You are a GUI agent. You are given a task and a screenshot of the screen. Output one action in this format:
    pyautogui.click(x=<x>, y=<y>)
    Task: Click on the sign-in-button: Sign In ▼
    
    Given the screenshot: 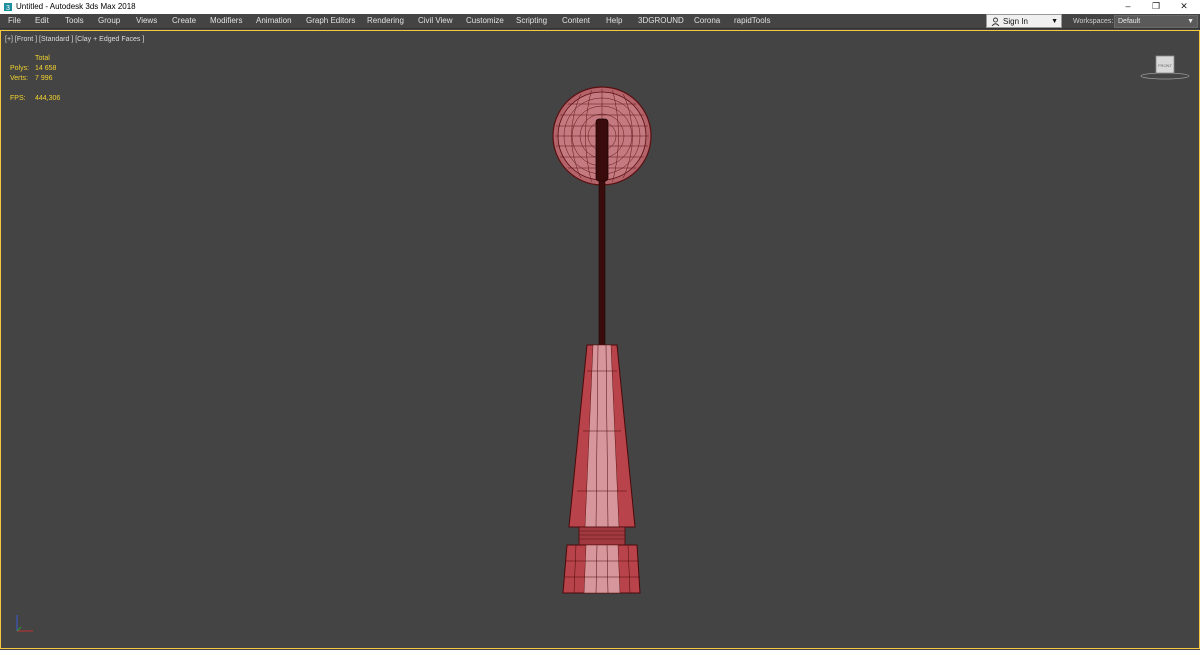 What is the action you would take?
    pyautogui.click(x=1024, y=21)
    